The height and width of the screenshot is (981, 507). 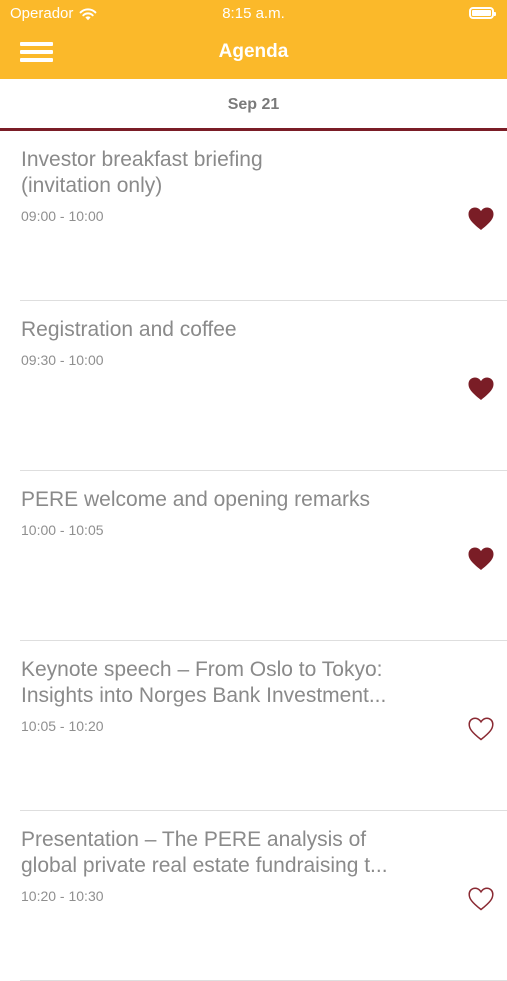 What do you see at coordinates (62, 216) in the screenshot?
I see `session-time: 09:00 - 10:00` at bounding box center [62, 216].